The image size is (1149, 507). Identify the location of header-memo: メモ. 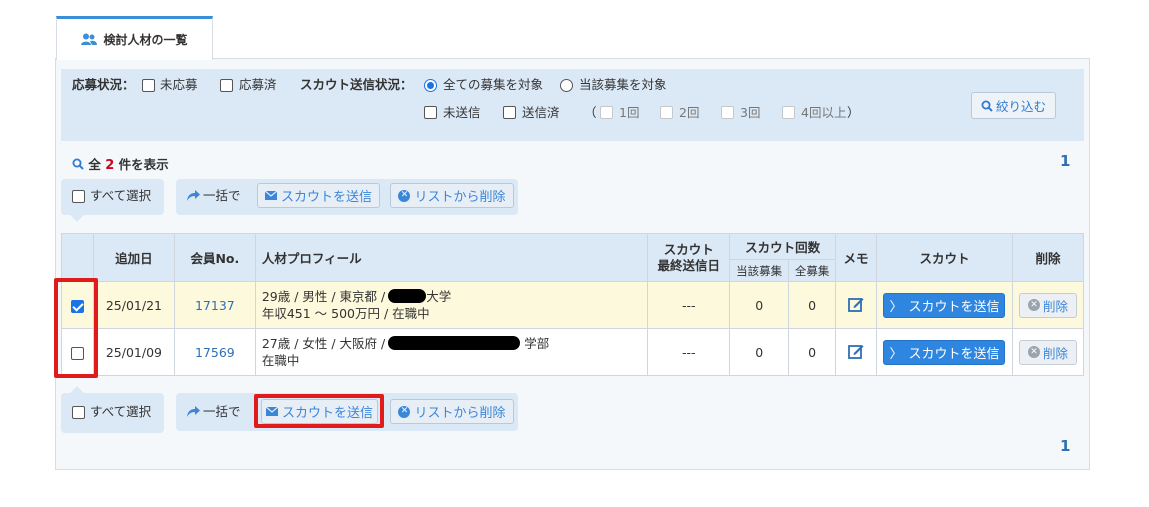
(856, 257).